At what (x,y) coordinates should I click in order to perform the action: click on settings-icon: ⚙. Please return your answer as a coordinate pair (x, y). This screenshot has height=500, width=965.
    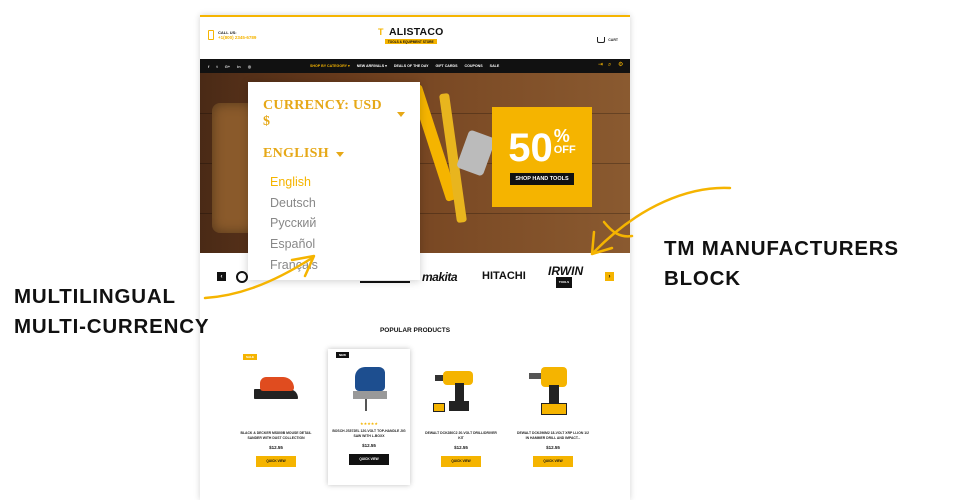
    Looking at the image, I should click on (621, 65).